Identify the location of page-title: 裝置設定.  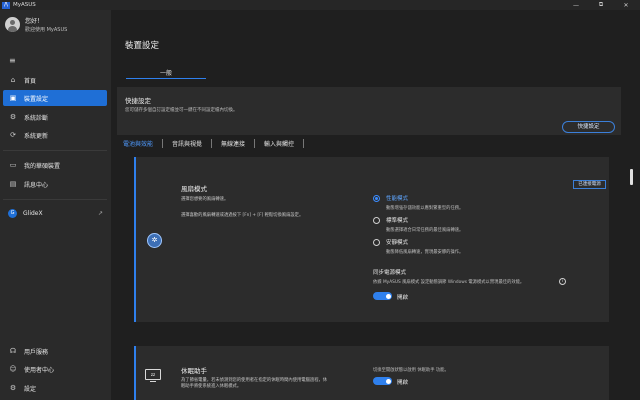
(142, 46).